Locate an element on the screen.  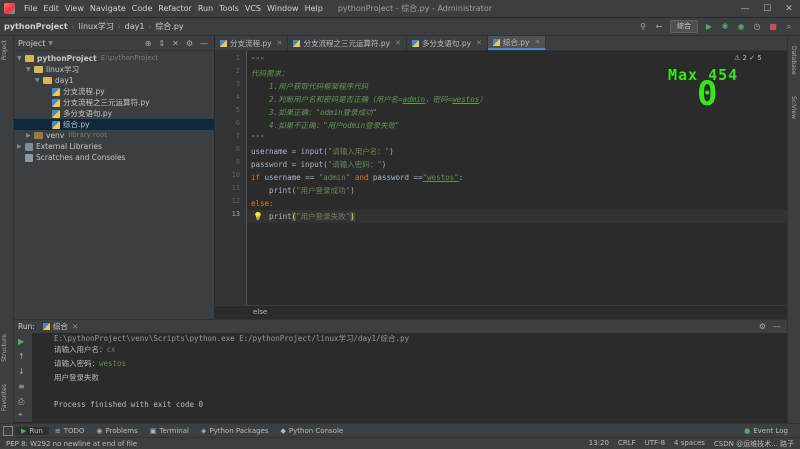
menu-code: Code is located at coordinates (142, 8).